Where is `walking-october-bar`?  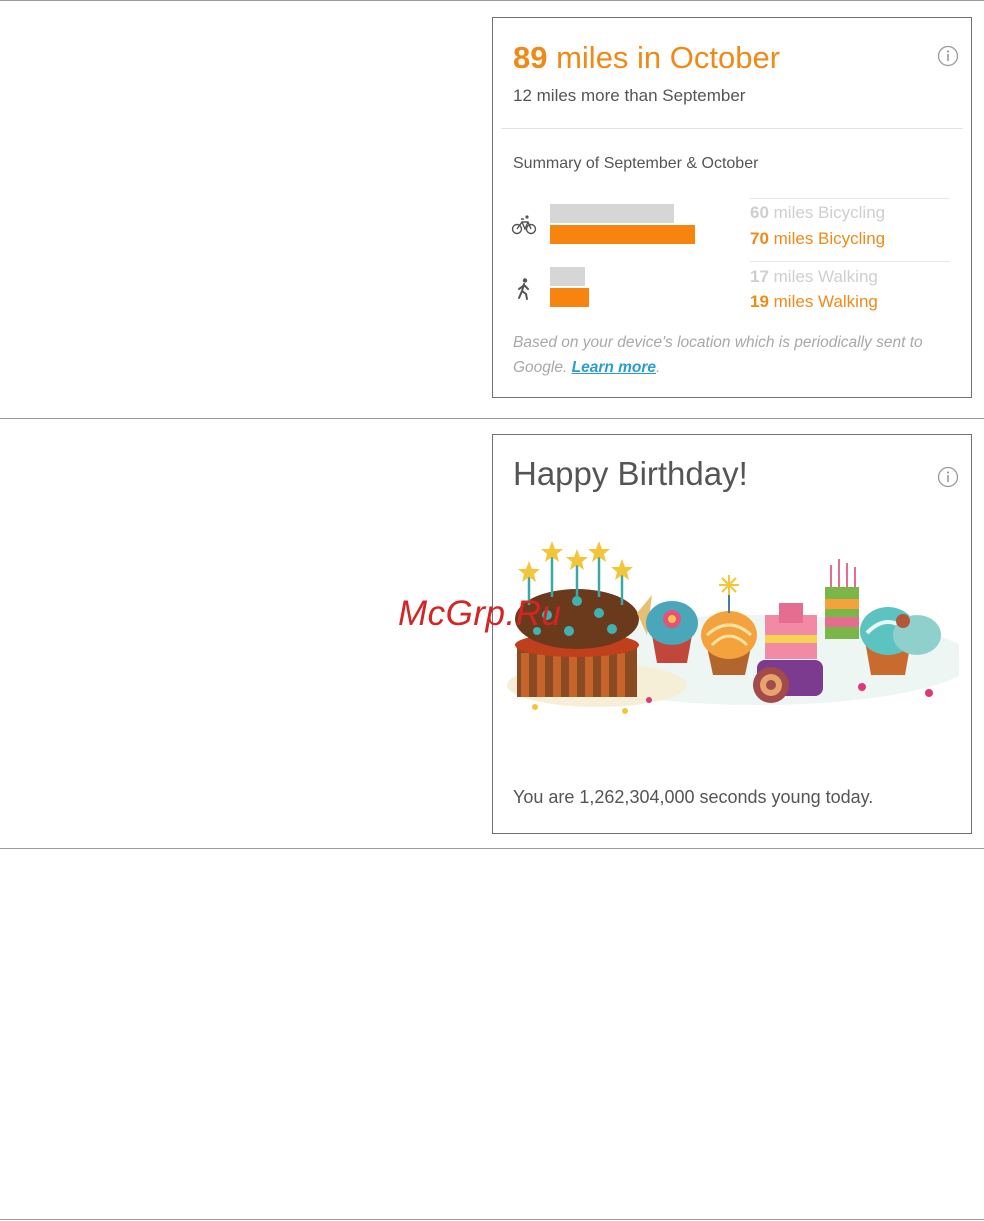 walking-october-bar is located at coordinates (570, 297).